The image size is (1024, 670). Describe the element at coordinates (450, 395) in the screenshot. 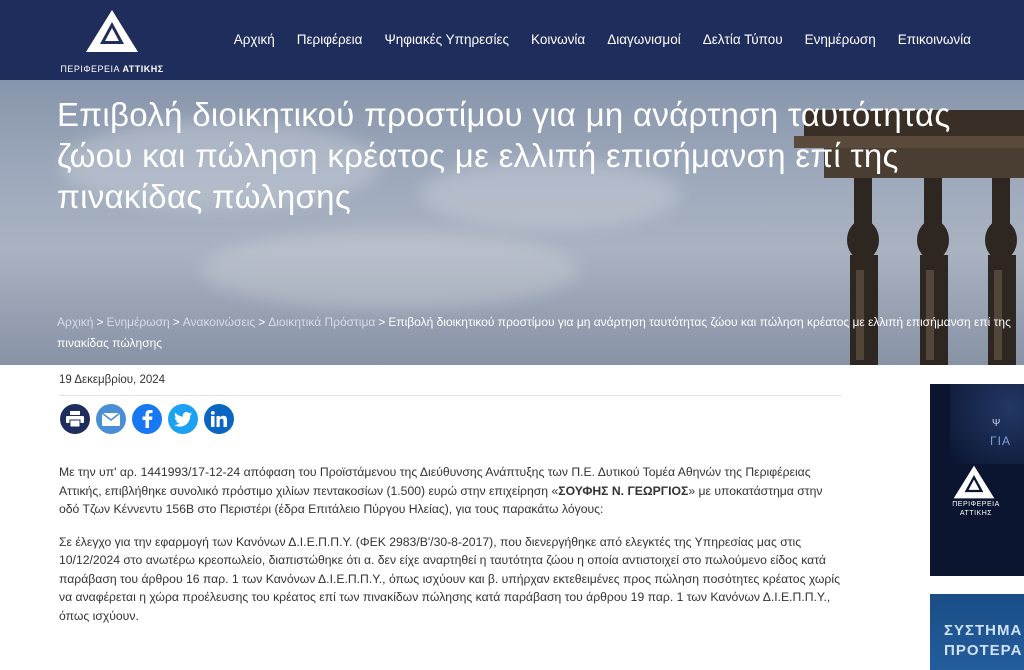

I see `divider` at that location.